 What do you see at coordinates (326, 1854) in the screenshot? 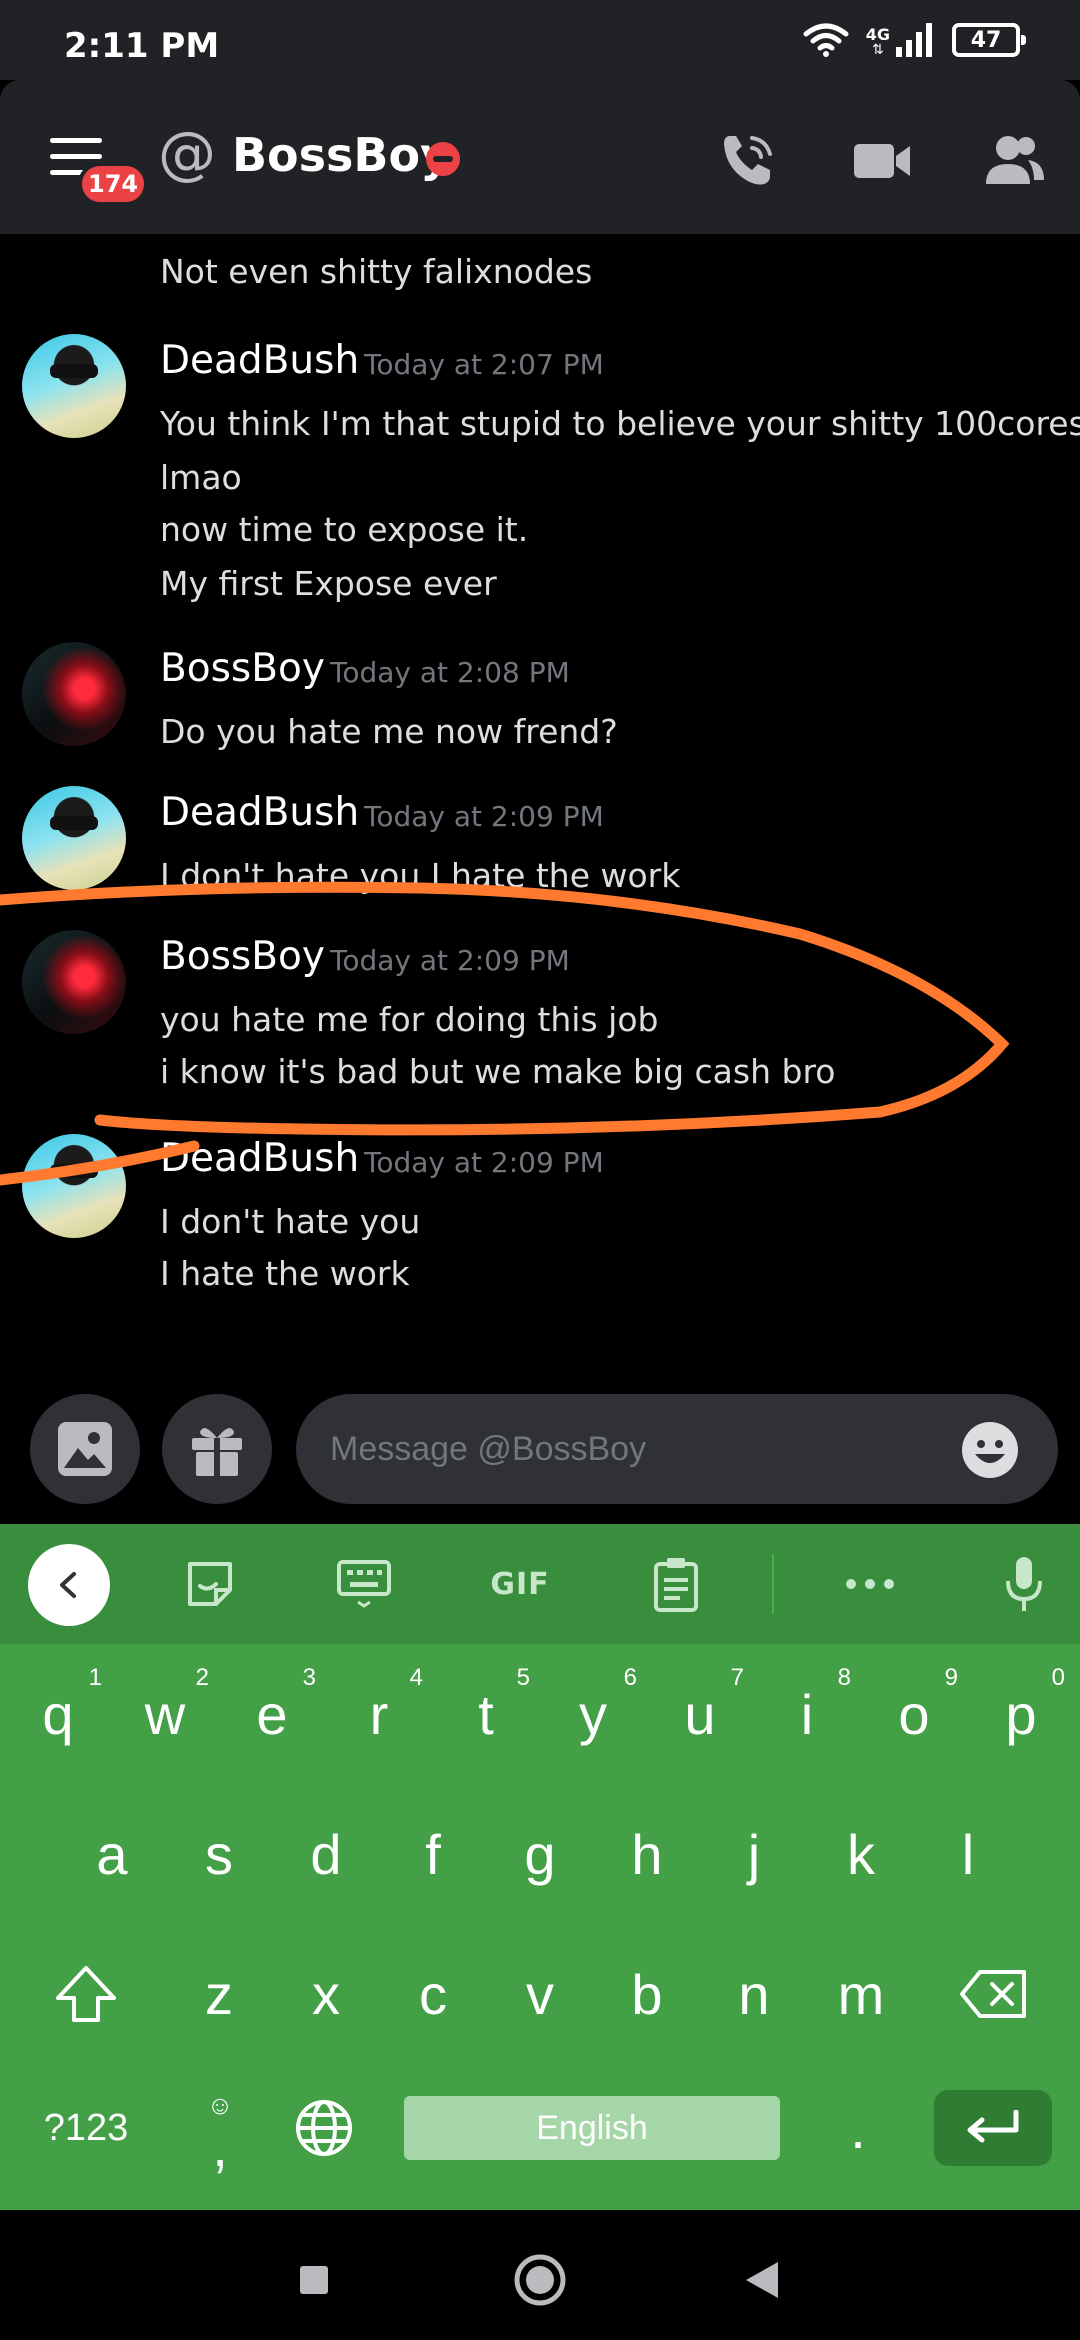
I see `key-d: d` at bounding box center [326, 1854].